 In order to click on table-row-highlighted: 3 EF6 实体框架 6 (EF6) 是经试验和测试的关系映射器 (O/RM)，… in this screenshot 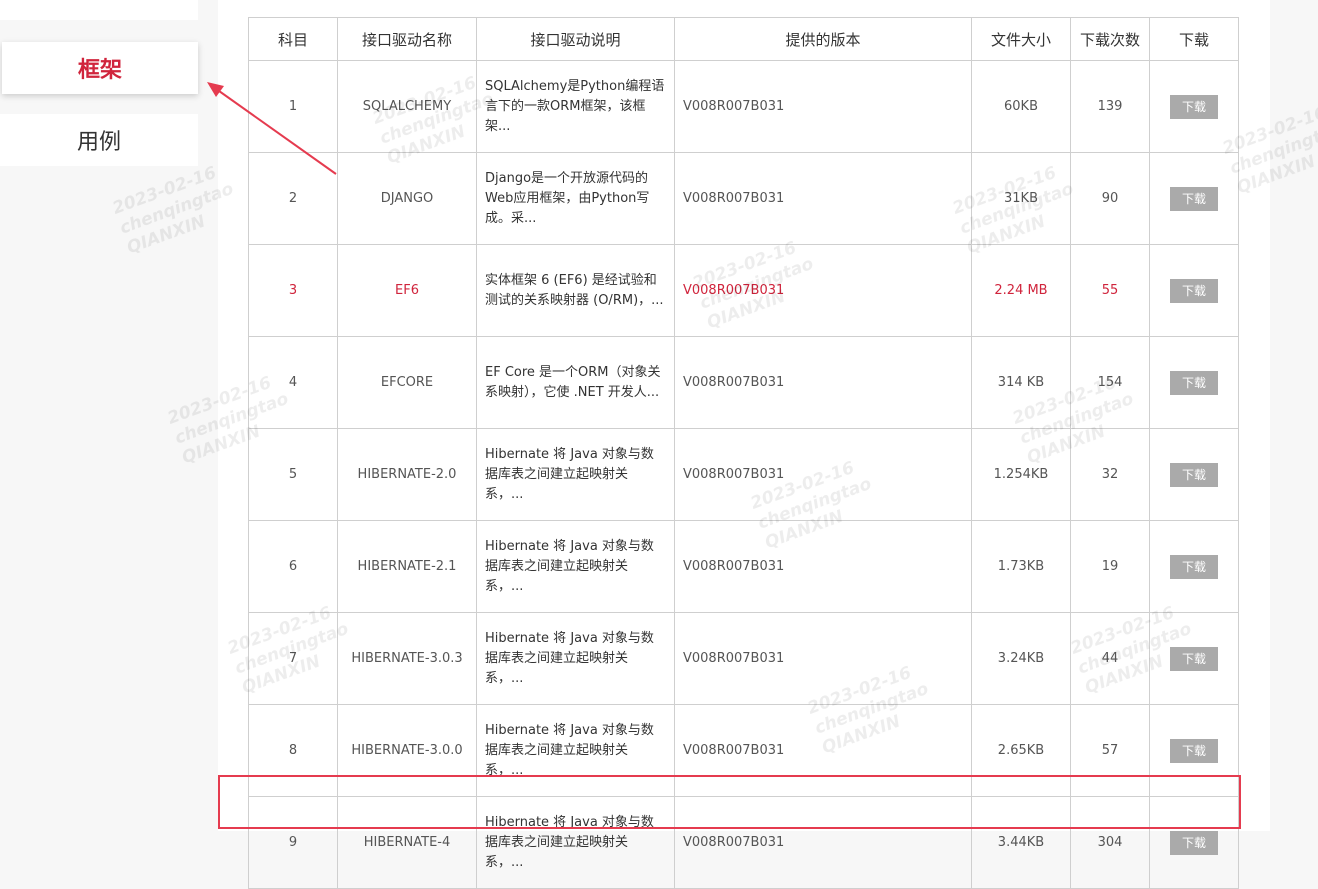, I will do `click(743, 290)`.